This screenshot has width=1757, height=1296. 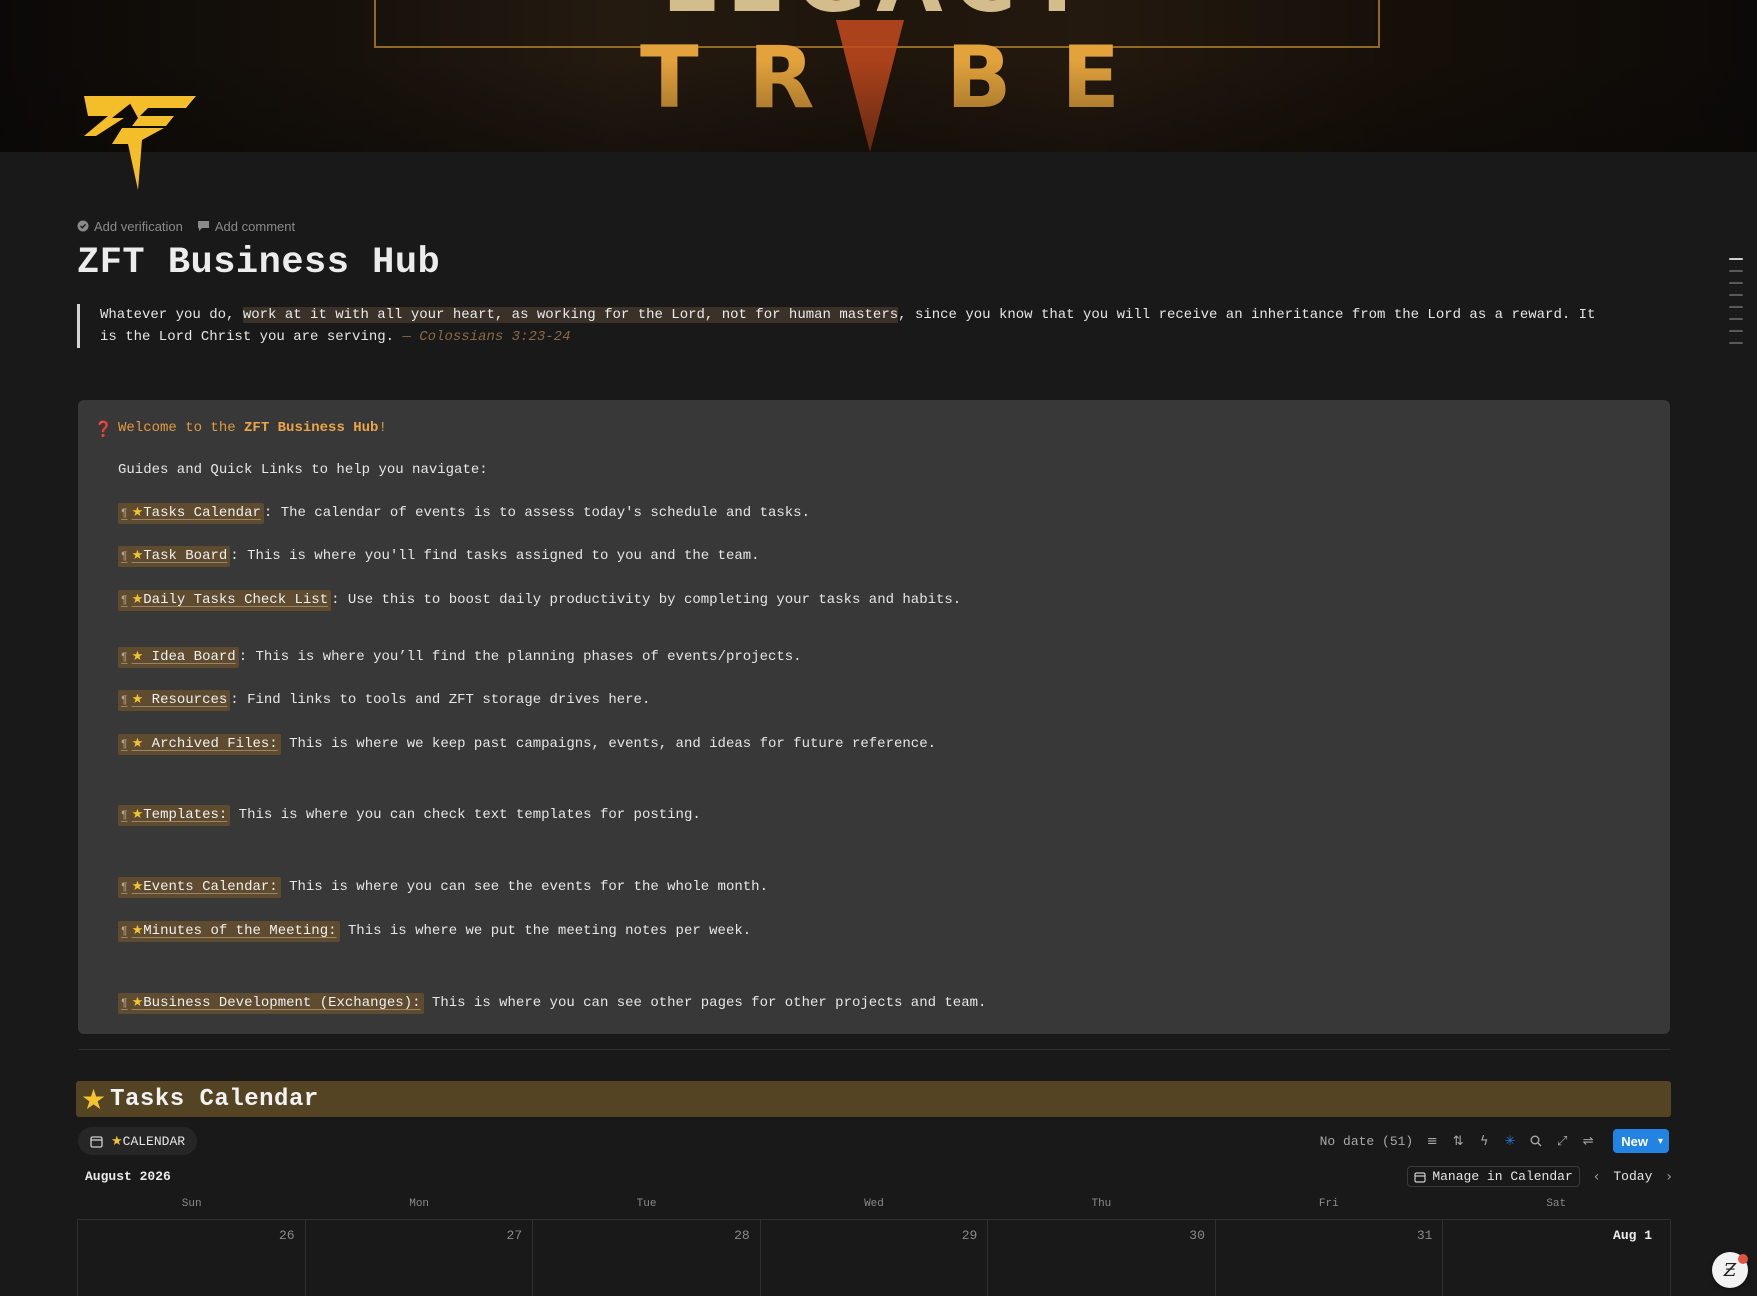 I want to click on cover-shade, so click(x=878, y=106).